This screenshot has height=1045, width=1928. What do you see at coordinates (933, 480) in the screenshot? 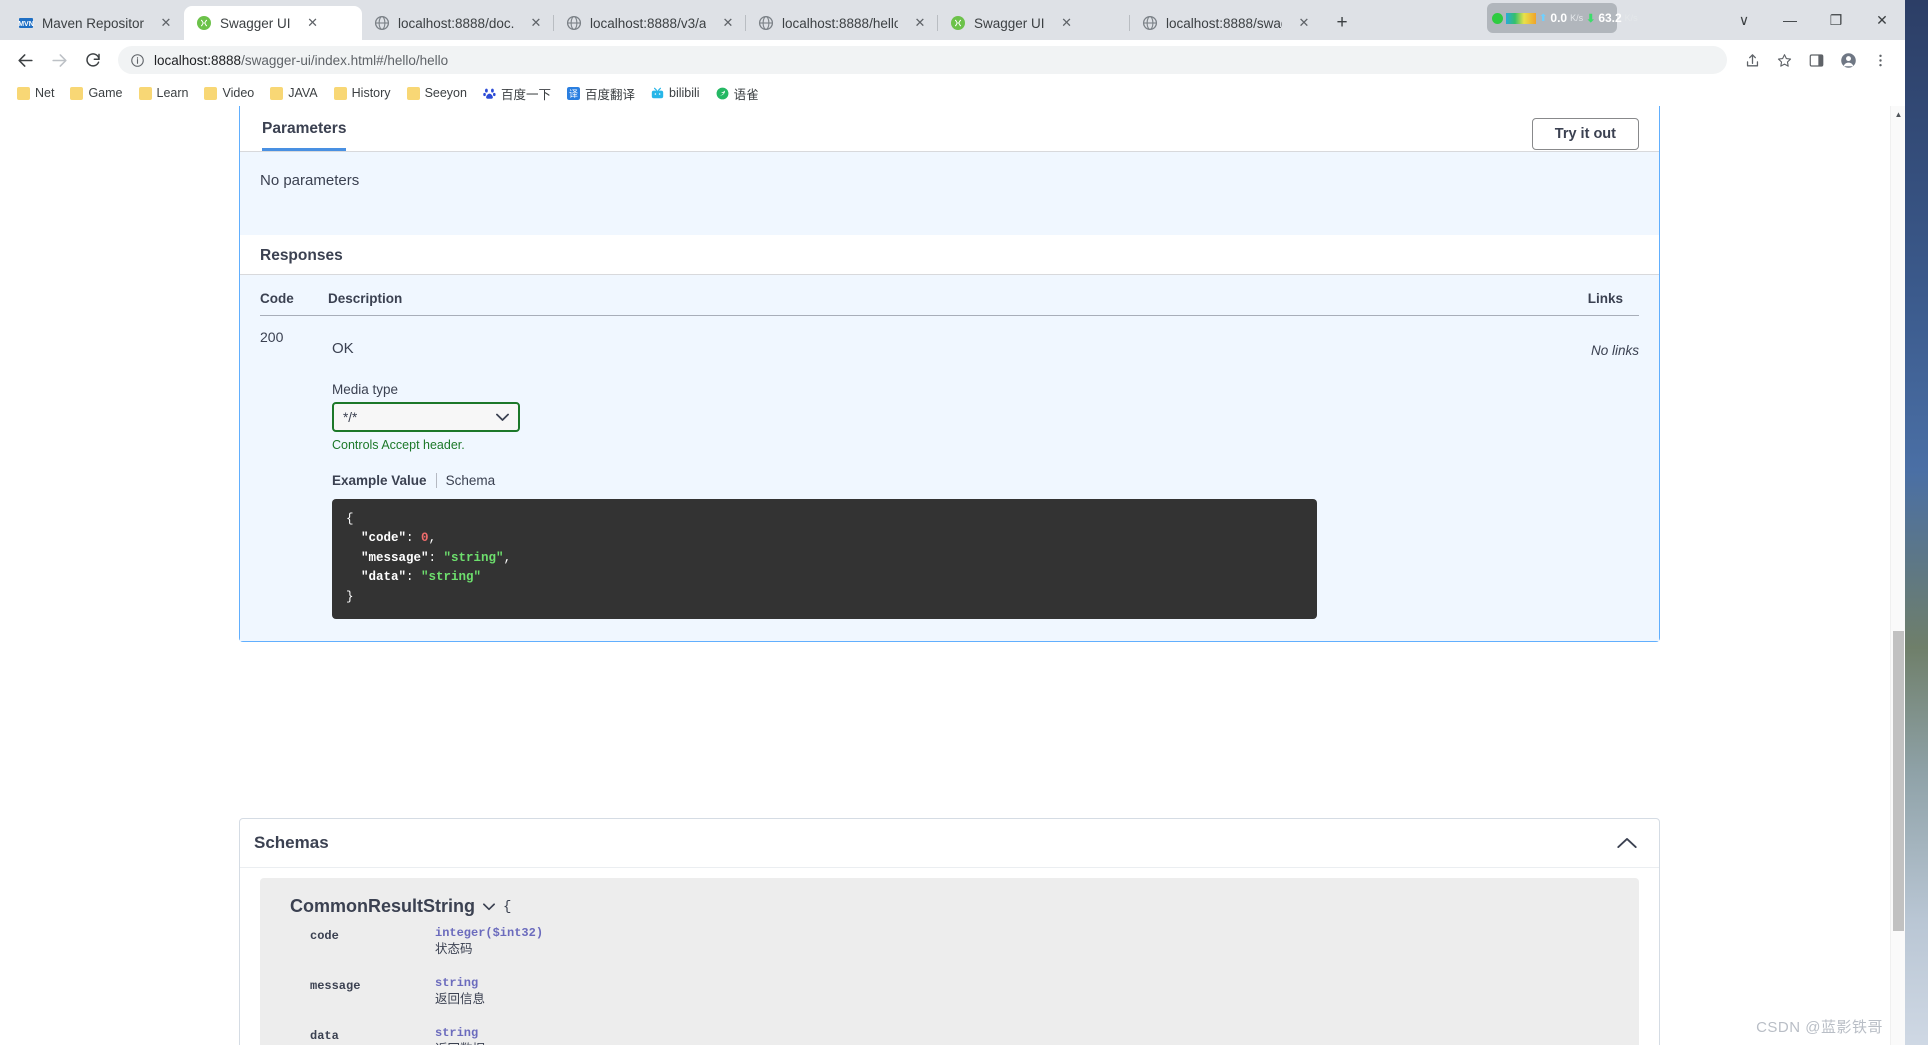
I see `example-value-tabs: Example Value Schema` at bounding box center [933, 480].